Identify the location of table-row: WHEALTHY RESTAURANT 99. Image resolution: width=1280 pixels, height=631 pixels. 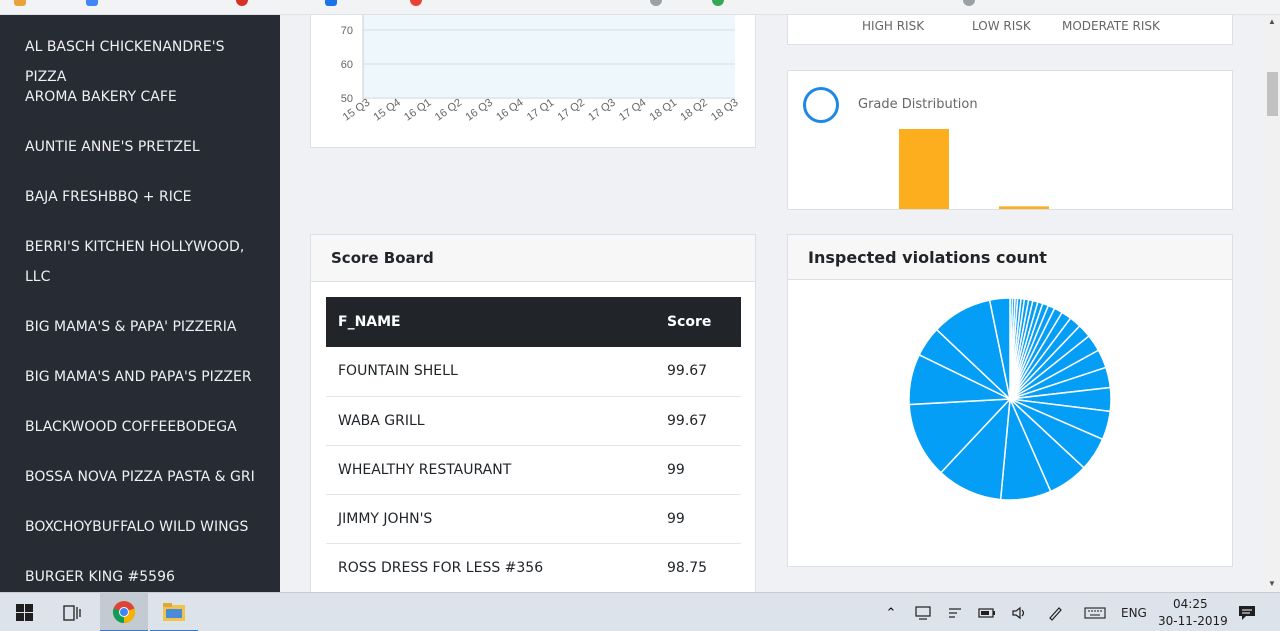
(533, 470).